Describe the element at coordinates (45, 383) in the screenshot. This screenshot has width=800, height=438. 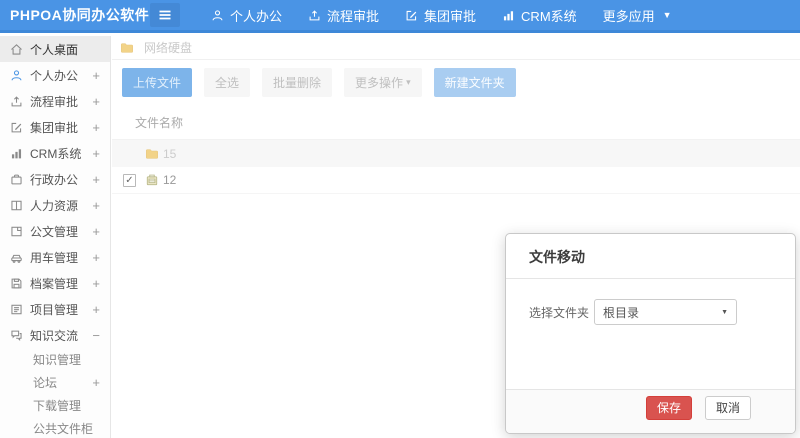
I see `sidebar-item-label: 论坛` at that location.